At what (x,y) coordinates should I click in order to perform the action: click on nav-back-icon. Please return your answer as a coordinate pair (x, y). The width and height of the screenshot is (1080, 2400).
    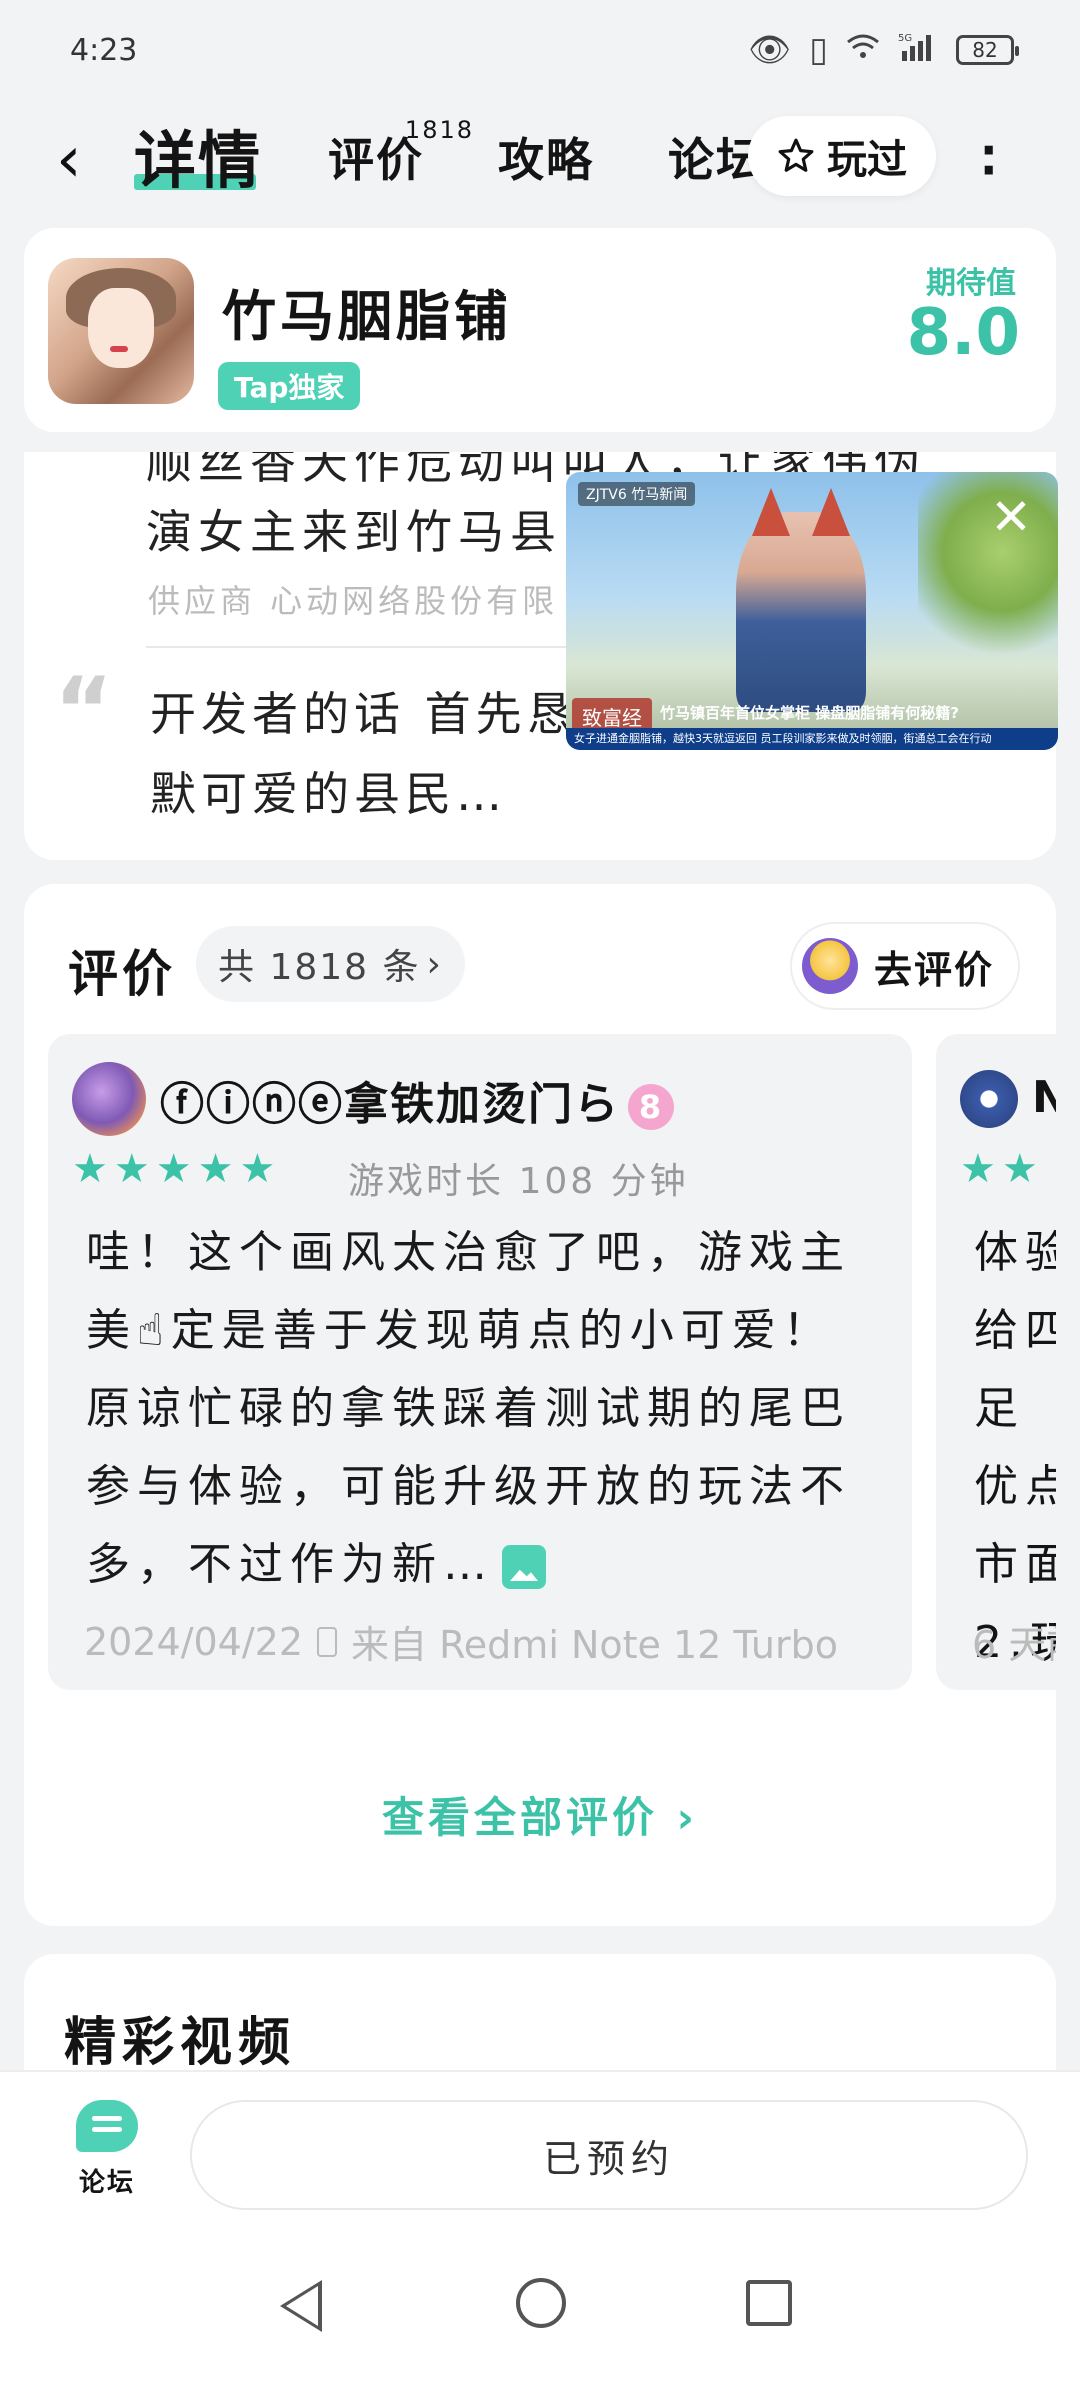
    Looking at the image, I should click on (301, 2306).